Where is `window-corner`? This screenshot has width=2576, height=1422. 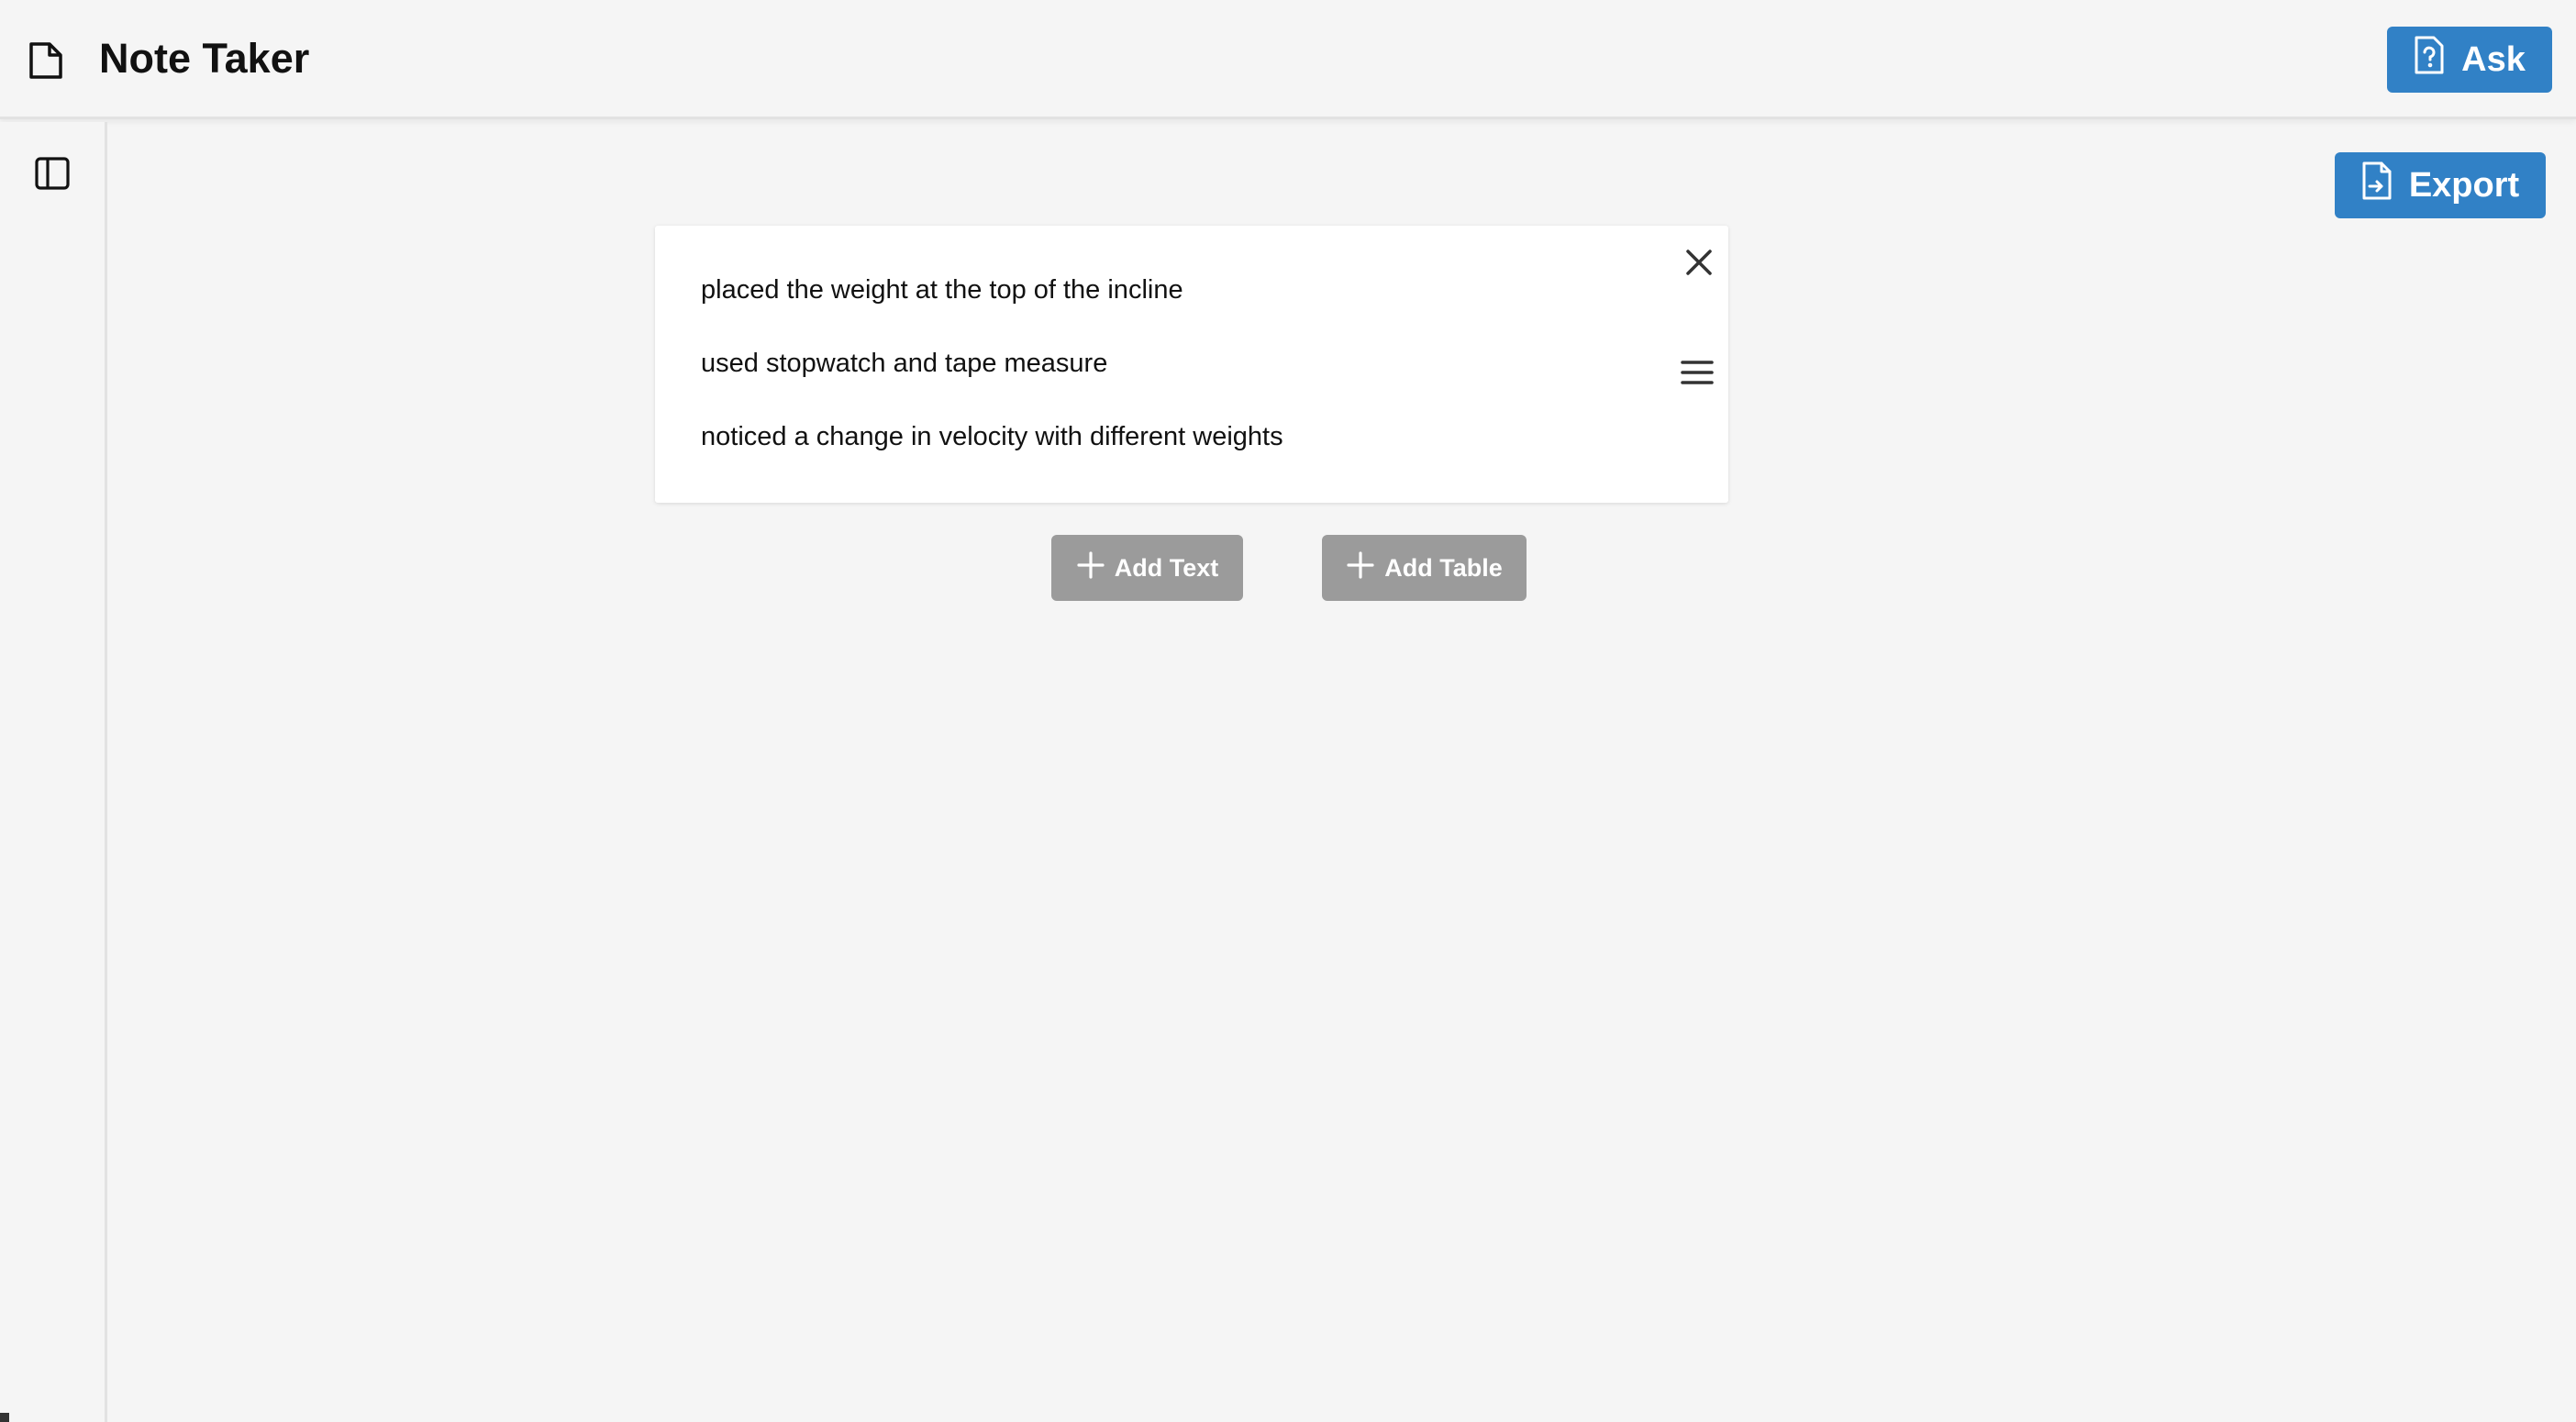 window-corner is located at coordinates (4, 1417).